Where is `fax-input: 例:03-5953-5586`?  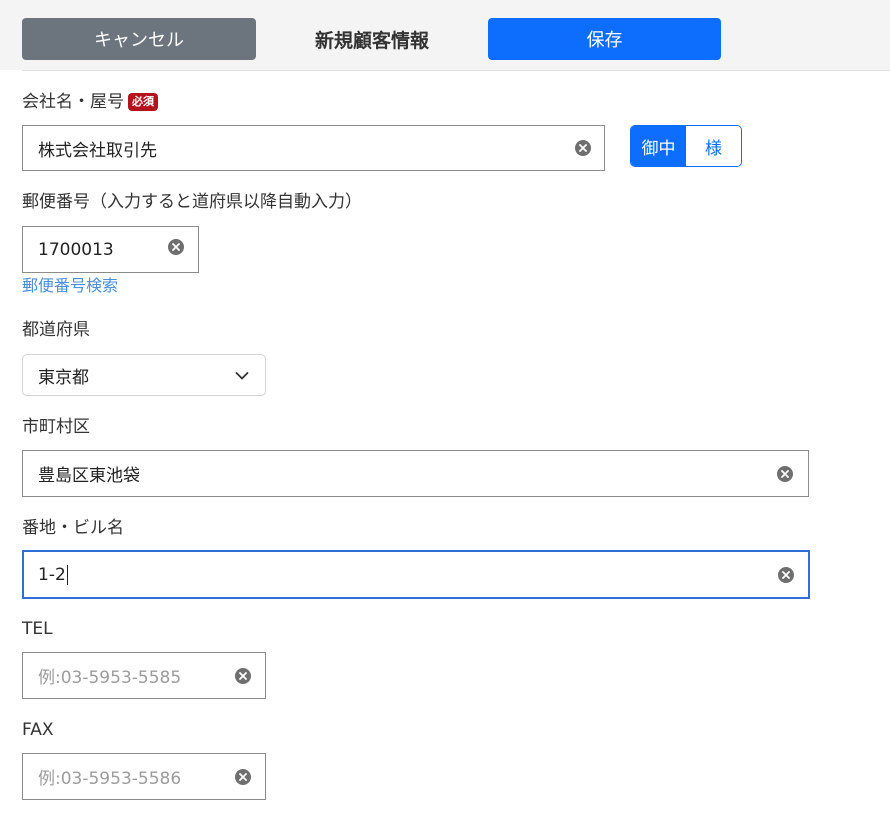 fax-input: 例:03-5953-5586 is located at coordinates (144, 776).